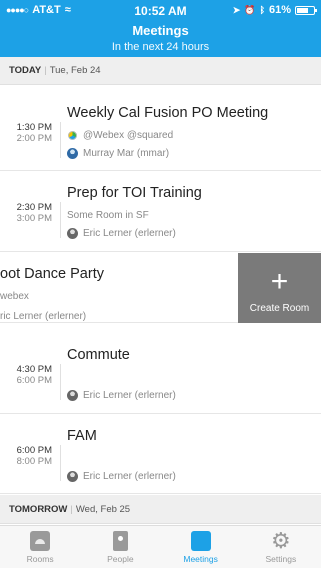  I want to click on tab-label: People, so click(120, 559).